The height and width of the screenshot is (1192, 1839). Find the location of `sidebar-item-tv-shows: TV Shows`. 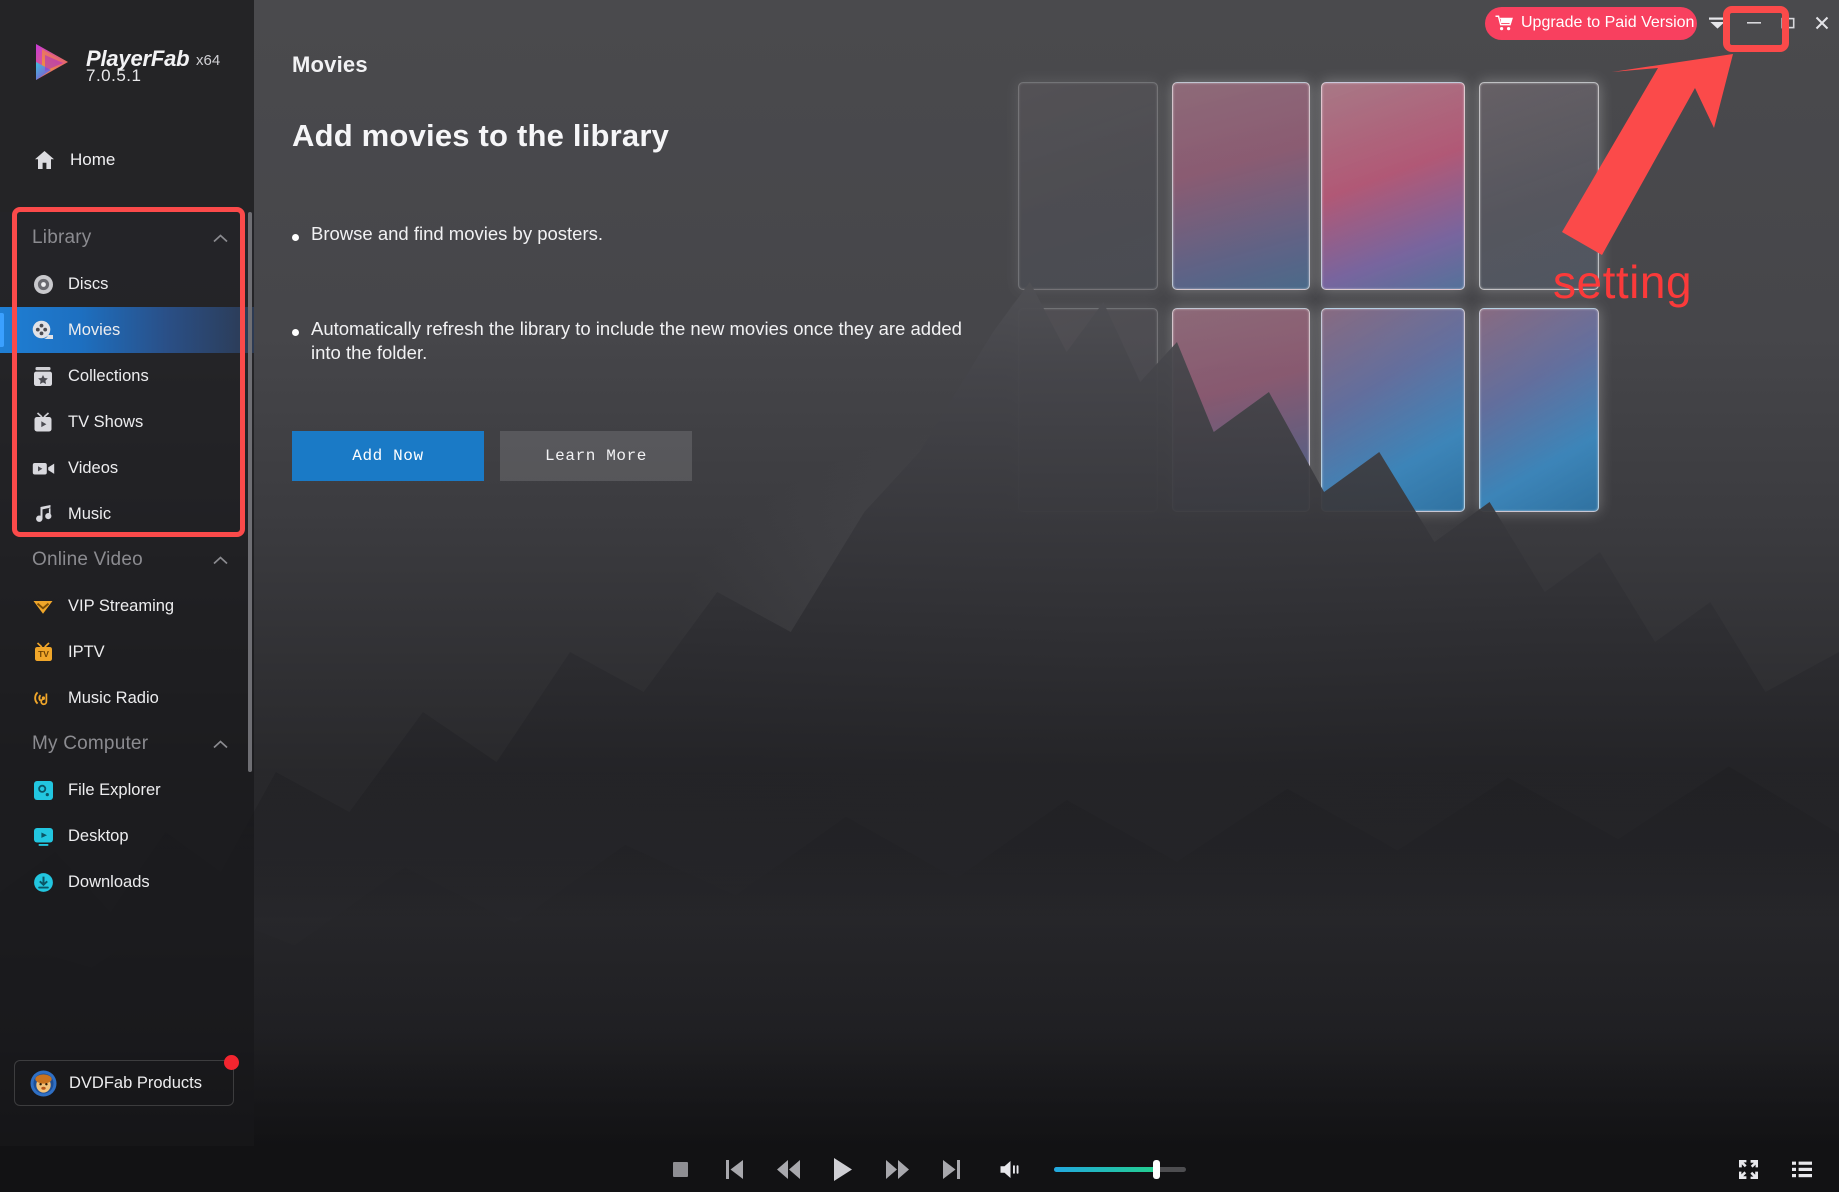

sidebar-item-tv-shows: TV Shows is located at coordinates (127, 422).